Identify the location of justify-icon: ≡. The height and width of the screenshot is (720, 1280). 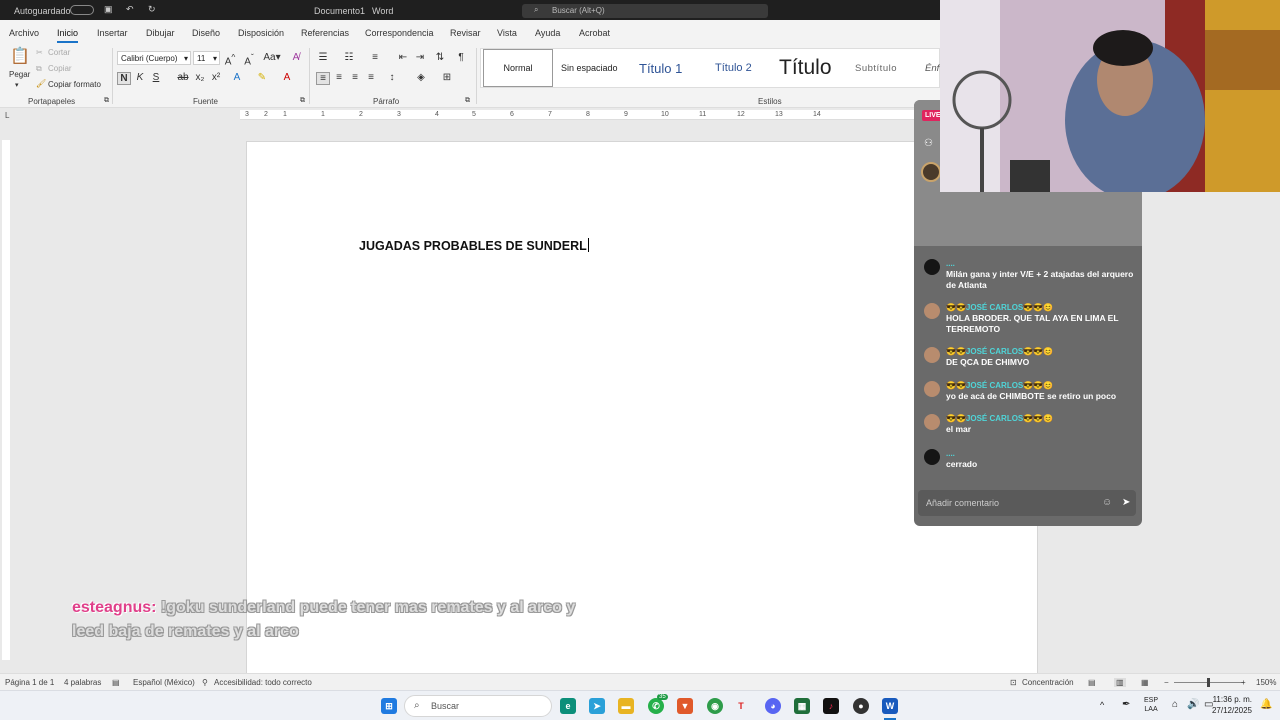
(371, 77).